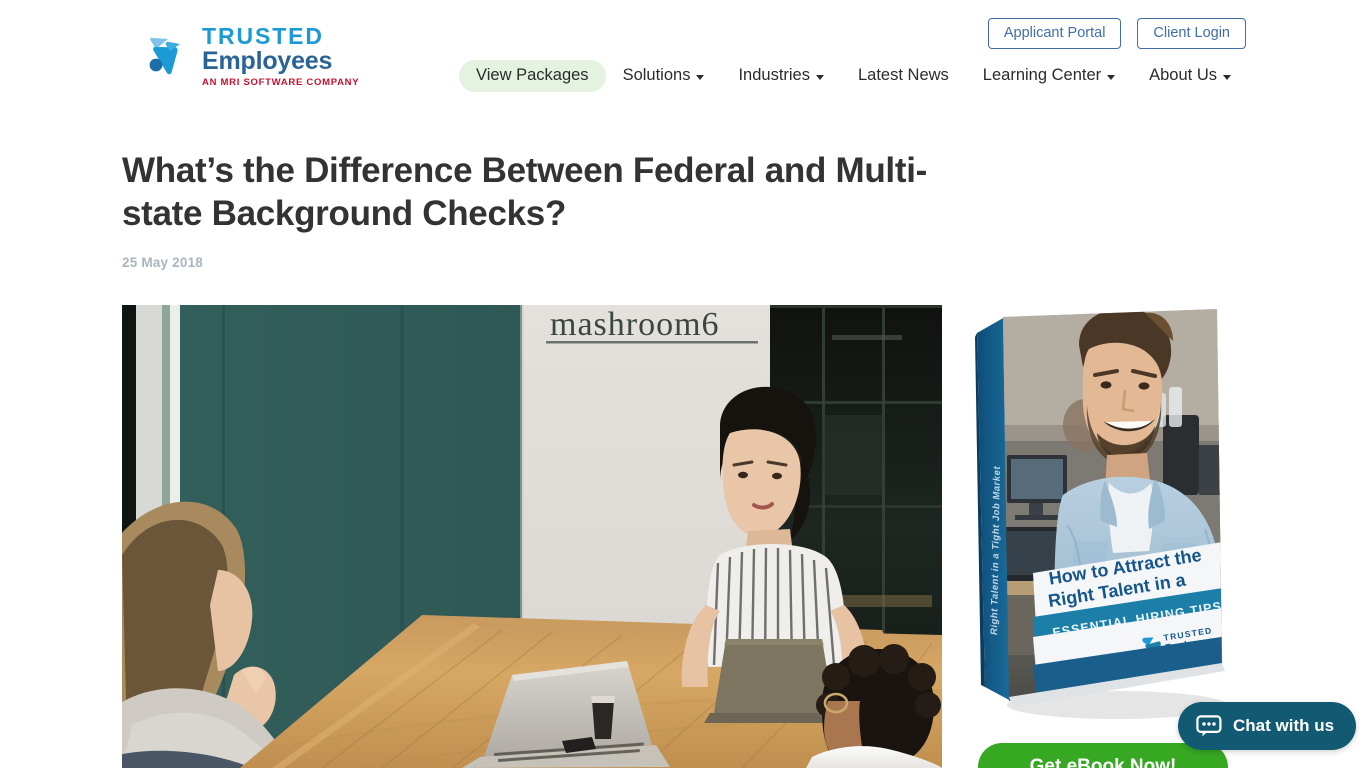 This screenshot has width=1366, height=768. What do you see at coordinates (656, 75) in the screenshot?
I see `nav-label: Solutions` at bounding box center [656, 75].